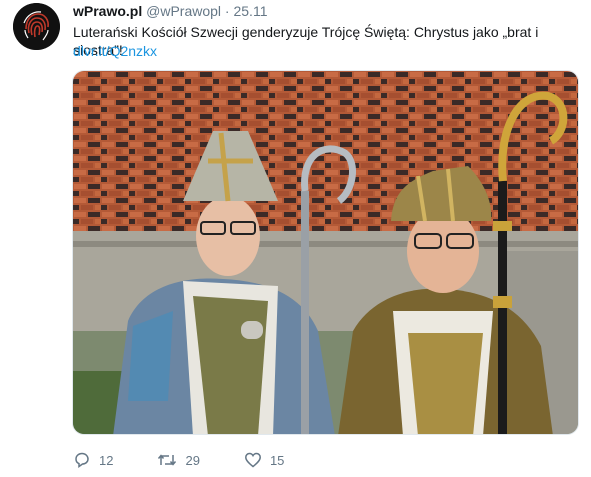 This screenshot has height=477, width=591. Describe the element at coordinates (106, 460) in the screenshot. I see `reply-count: 12` at that location.